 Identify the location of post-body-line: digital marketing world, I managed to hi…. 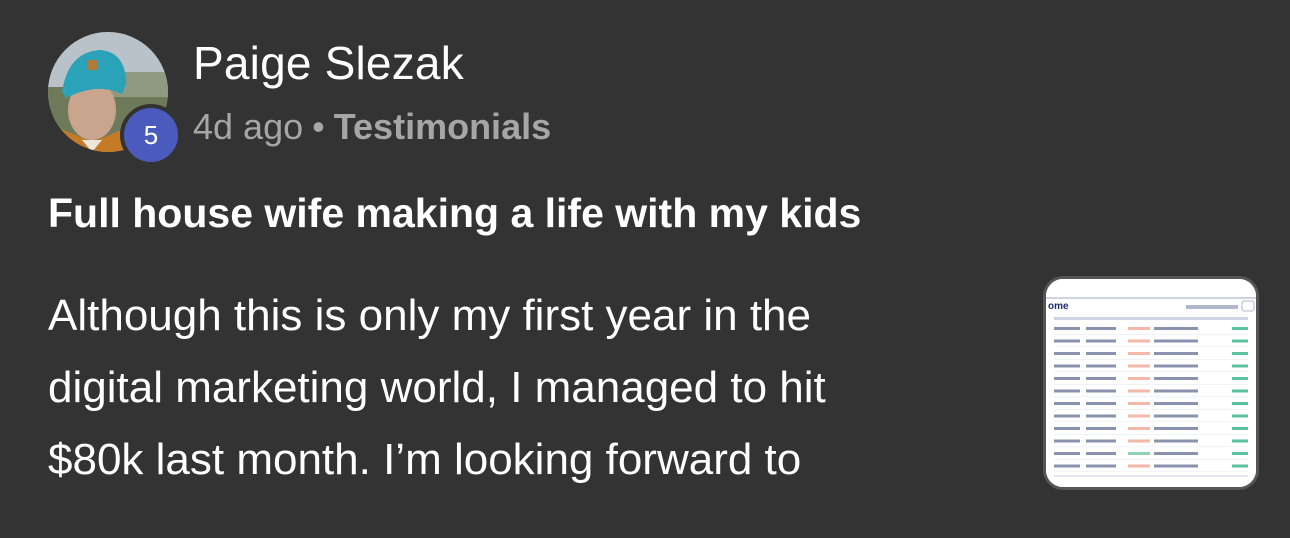
(437, 387).